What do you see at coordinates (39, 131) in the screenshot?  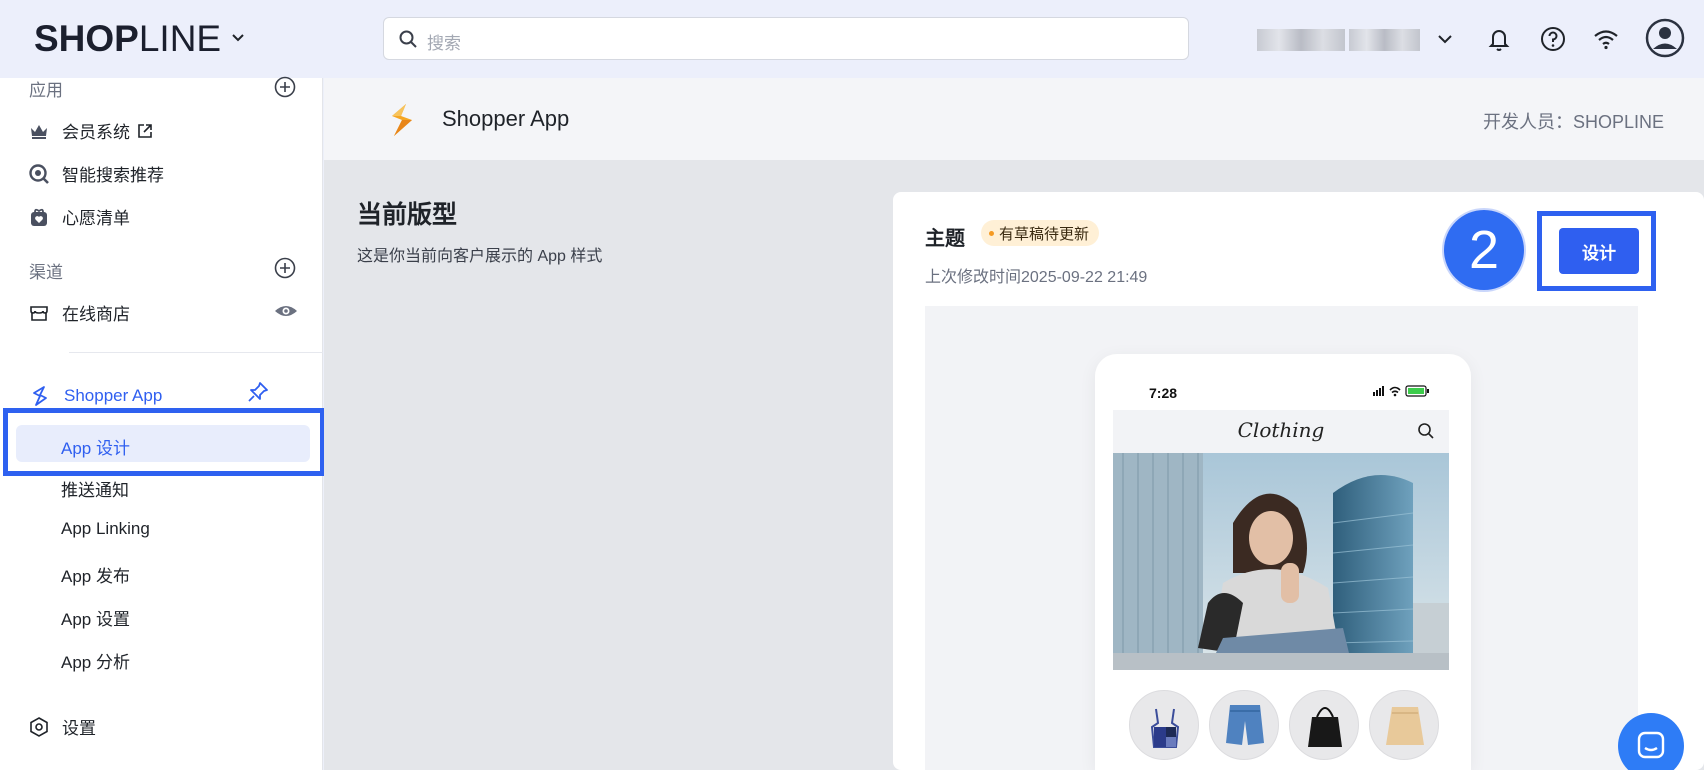 I see `crown-icon` at bounding box center [39, 131].